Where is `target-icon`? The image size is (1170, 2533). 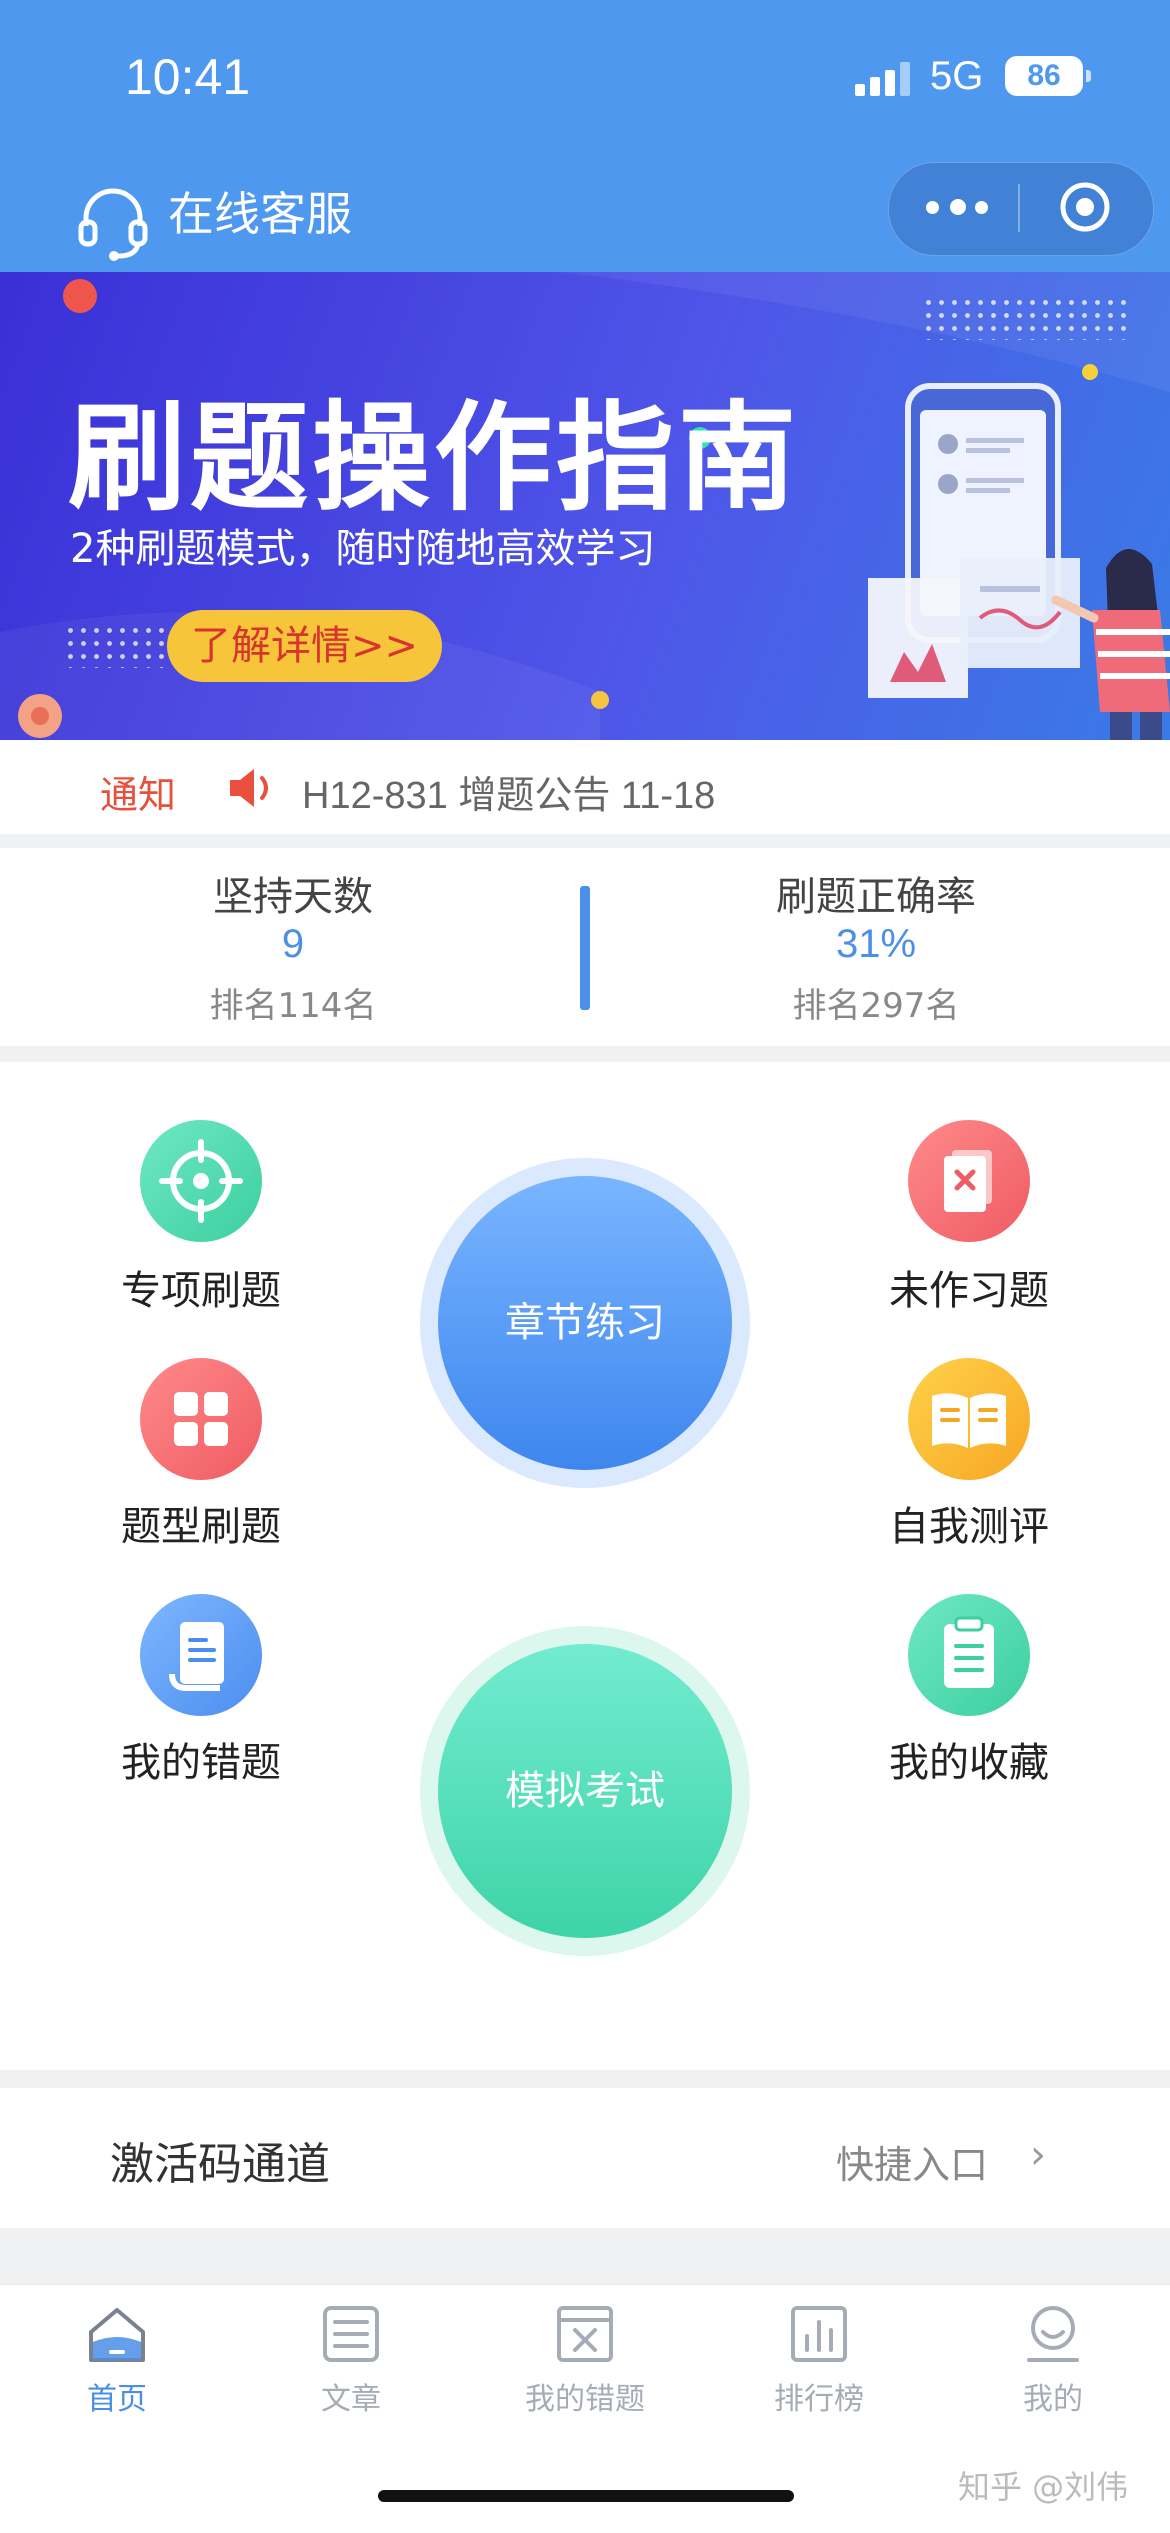 target-icon is located at coordinates (201, 1181).